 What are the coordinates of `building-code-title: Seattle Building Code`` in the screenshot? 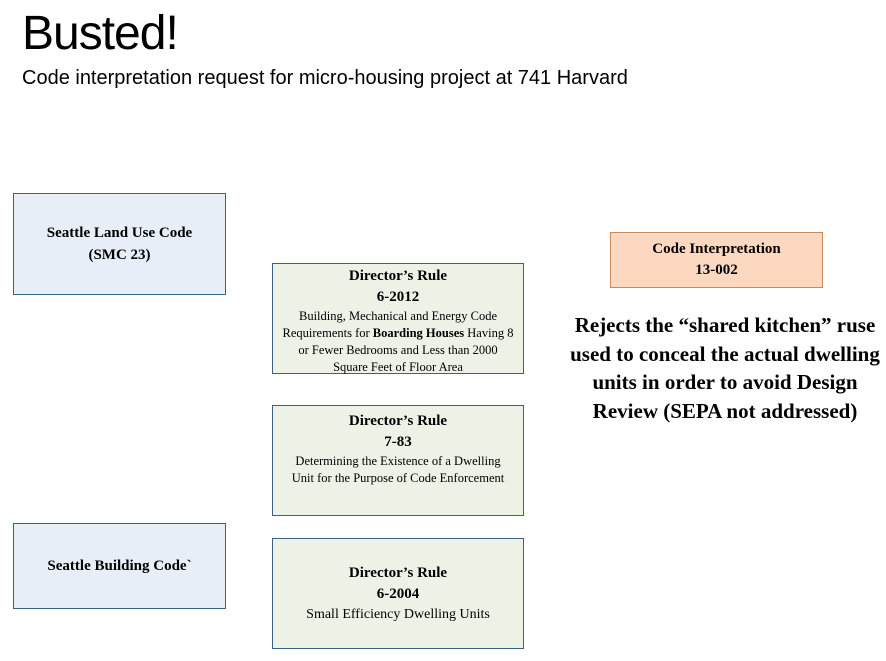 It's located at (119, 566).